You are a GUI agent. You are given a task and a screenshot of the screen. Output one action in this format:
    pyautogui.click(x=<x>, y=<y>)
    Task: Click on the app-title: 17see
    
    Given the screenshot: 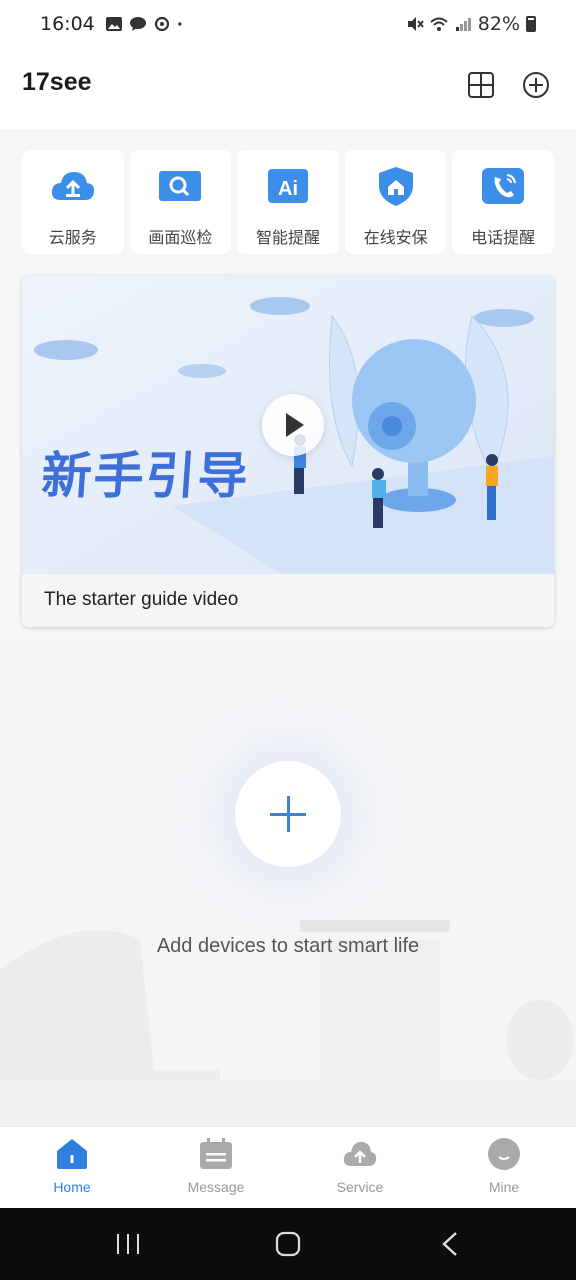 What is the action you would take?
    pyautogui.click(x=57, y=82)
    